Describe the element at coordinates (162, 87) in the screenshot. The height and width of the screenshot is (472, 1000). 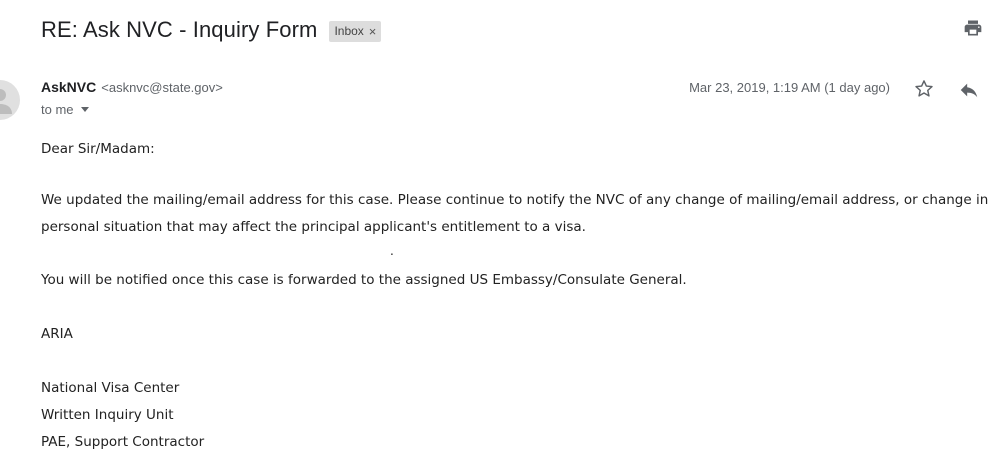
I see `sender-email: <asknvc@state.gov>` at that location.